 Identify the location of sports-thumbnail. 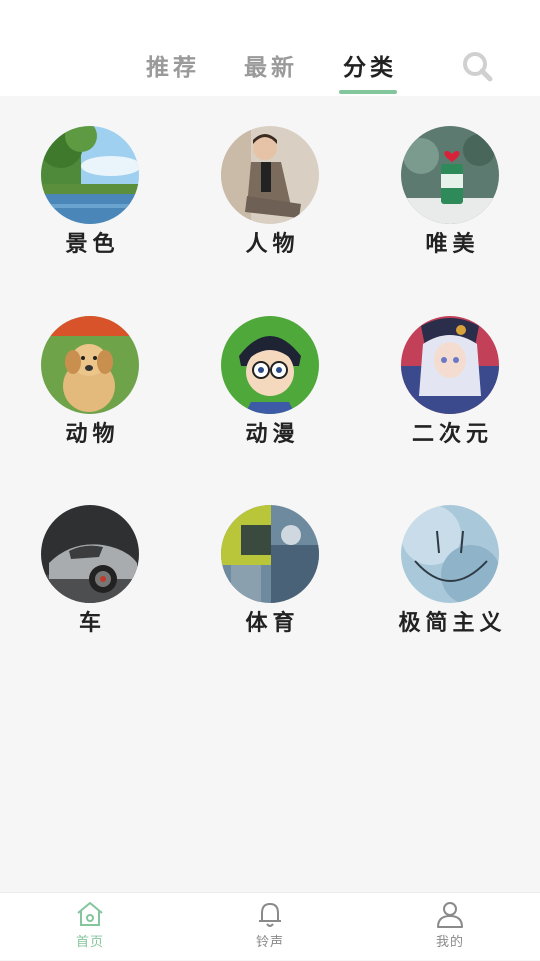
(270, 554).